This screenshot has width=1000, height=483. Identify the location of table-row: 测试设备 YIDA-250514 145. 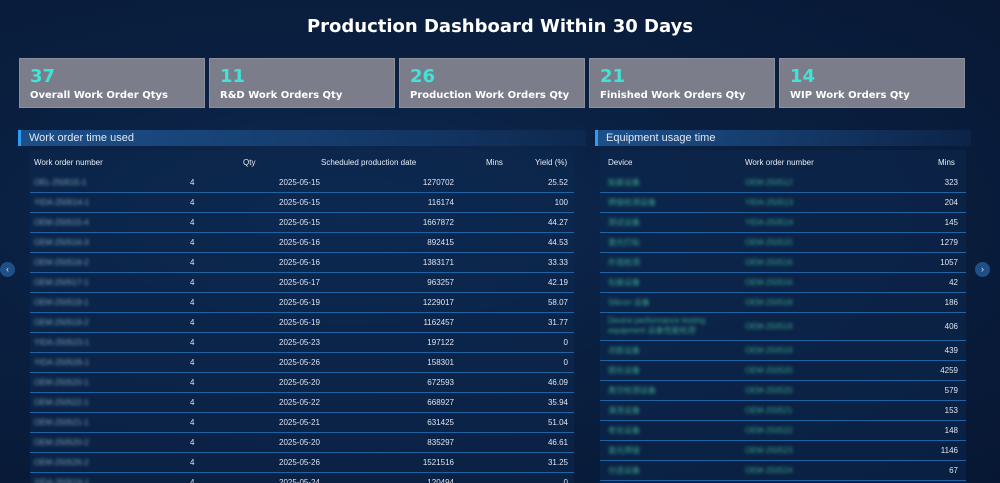
(783, 223).